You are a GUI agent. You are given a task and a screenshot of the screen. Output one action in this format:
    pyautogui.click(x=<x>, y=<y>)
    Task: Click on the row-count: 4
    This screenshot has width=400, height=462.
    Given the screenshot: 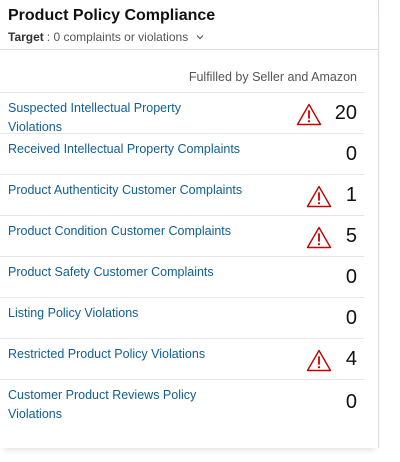 What is the action you would take?
    pyautogui.click(x=351, y=359)
    